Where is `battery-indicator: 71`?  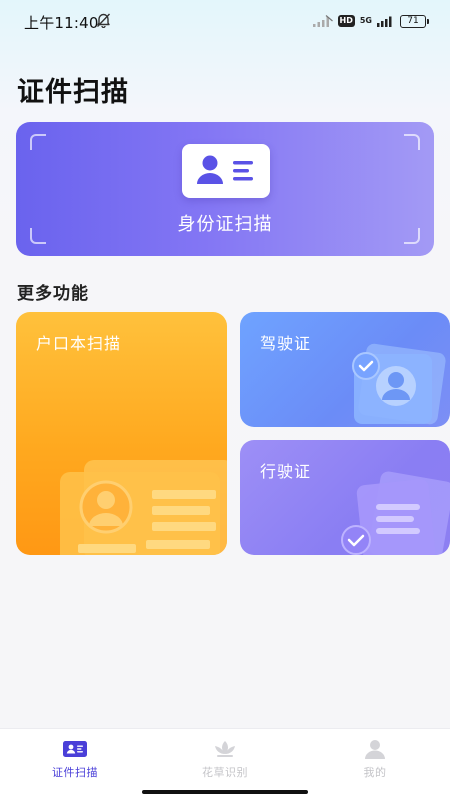
battery-indicator: 71 is located at coordinates (414, 21).